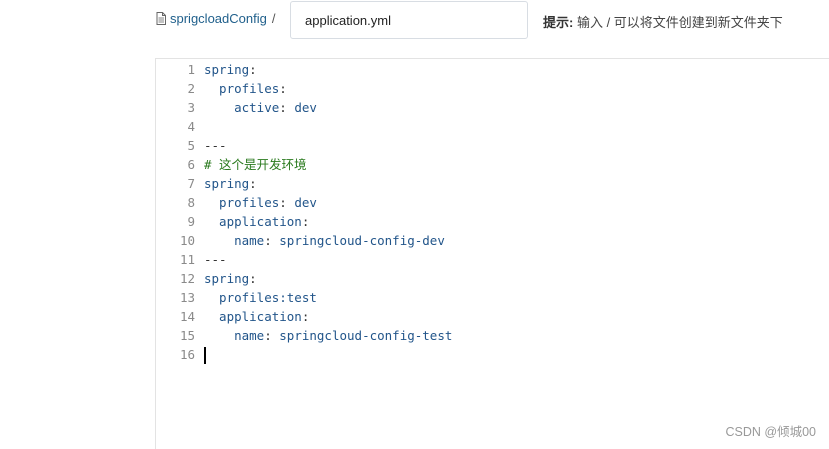 The image size is (829, 449). I want to click on code-line: # 这个是开发环境, so click(328, 164).